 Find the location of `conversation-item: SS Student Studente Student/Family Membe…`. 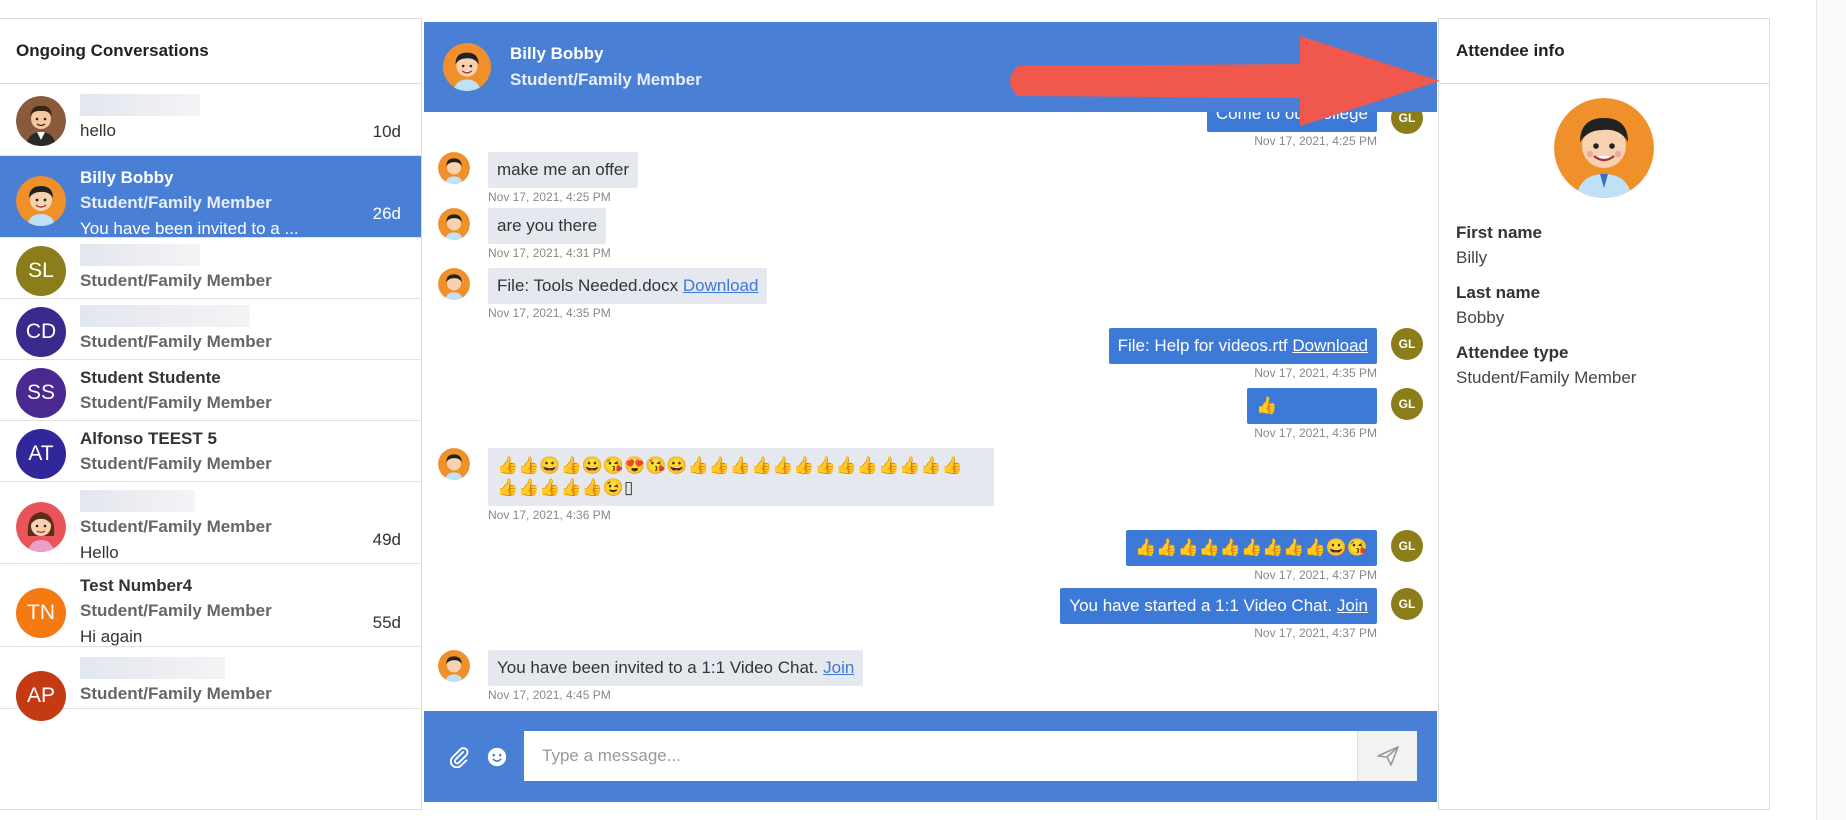

conversation-item: SS Student Studente Student/Family Membe… is located at coordinates (210, 390).